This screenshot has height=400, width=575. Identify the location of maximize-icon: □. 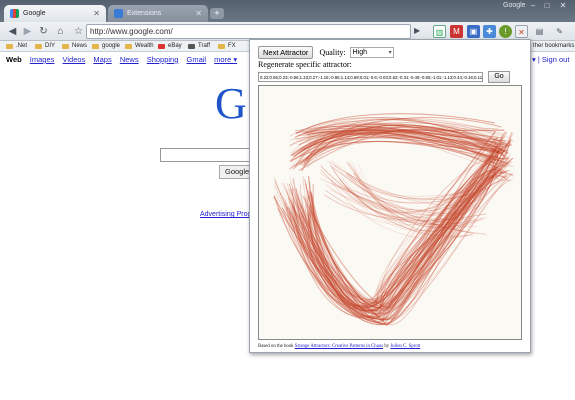
(547, 6).